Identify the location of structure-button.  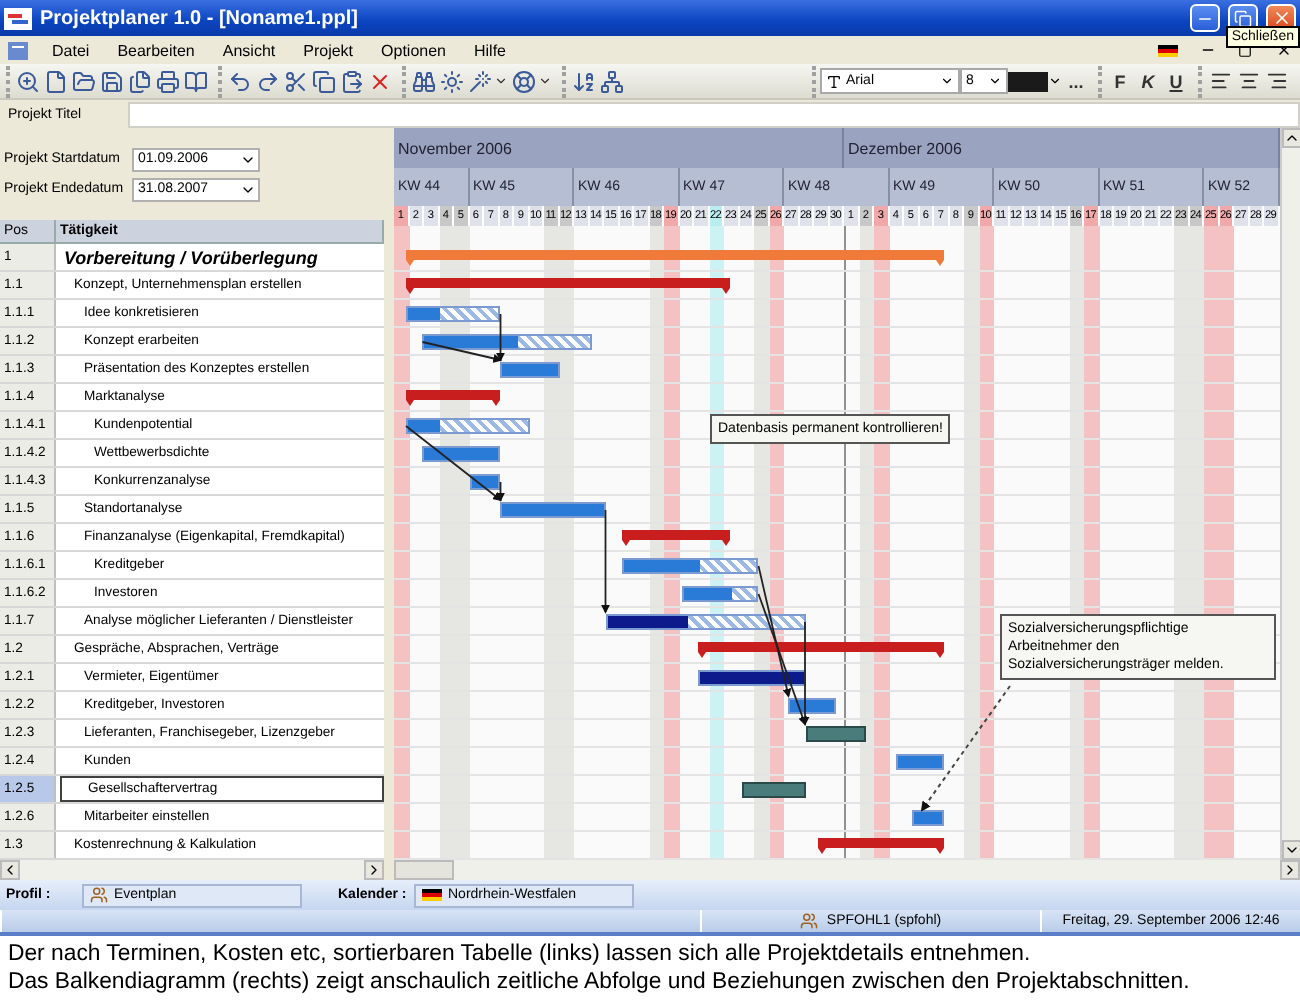
(612, 81).